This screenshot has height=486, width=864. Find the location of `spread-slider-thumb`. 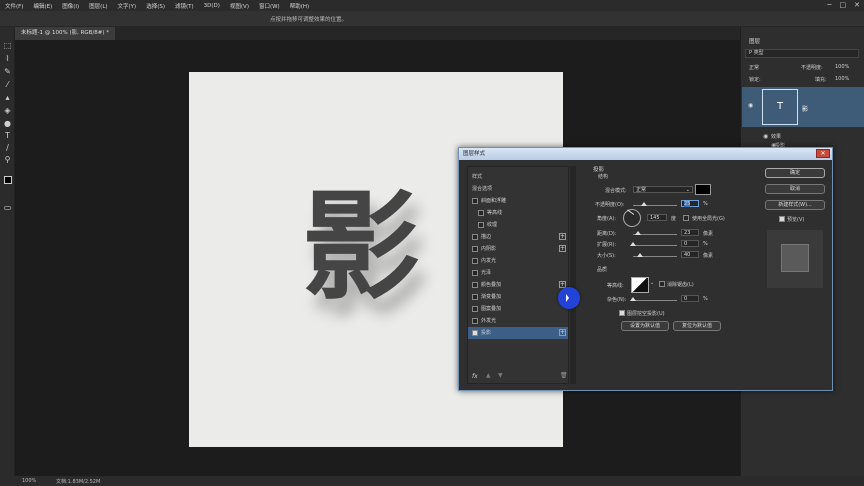

spread-slider-thumb is located at coordinates (633, 244).